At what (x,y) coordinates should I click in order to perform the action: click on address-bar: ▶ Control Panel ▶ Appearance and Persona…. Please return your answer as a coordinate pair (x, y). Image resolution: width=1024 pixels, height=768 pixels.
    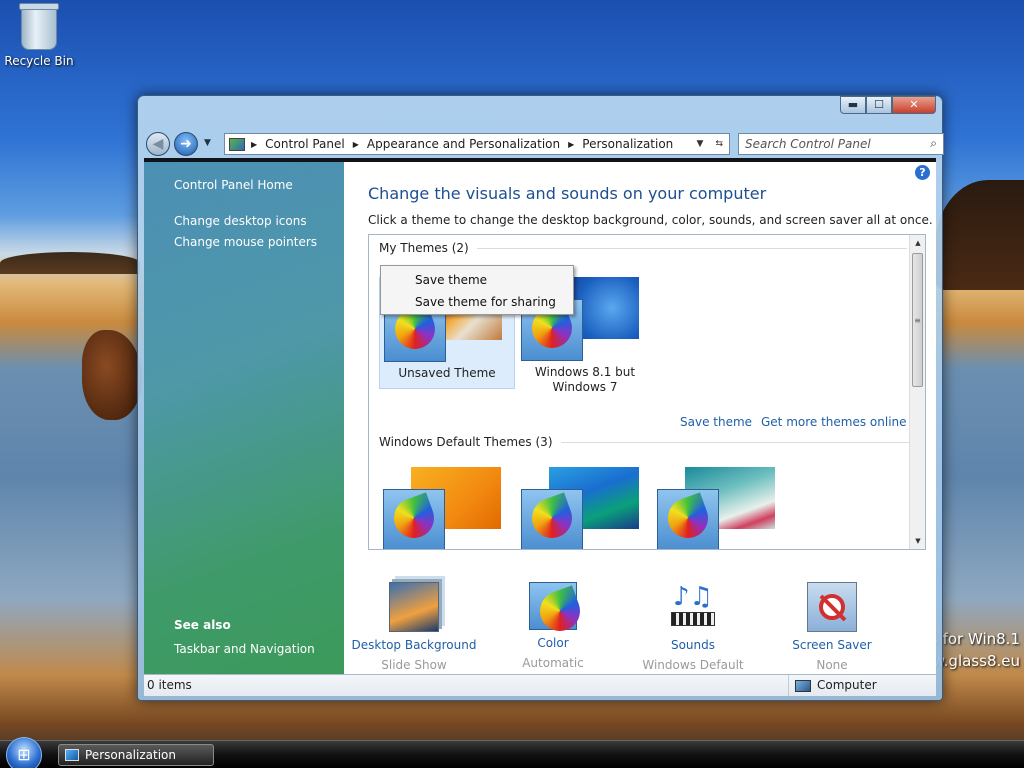
    Looking at the image, I should click on (477, 144).